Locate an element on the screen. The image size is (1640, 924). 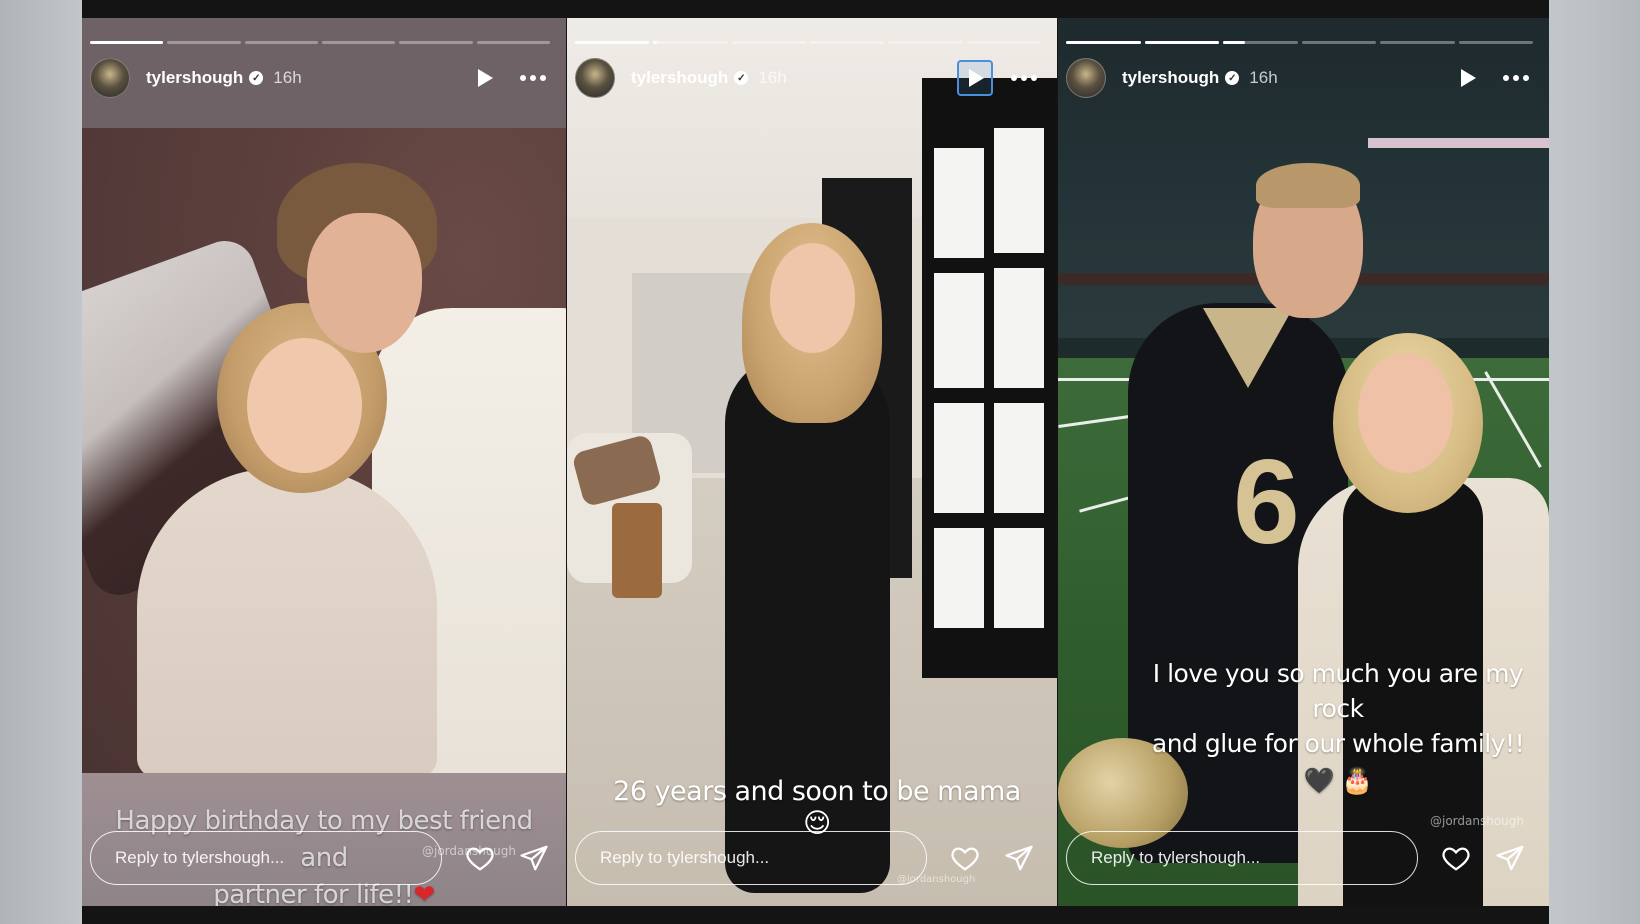
mention-tag: @jordanshough is located at coordinates (1477, 821).